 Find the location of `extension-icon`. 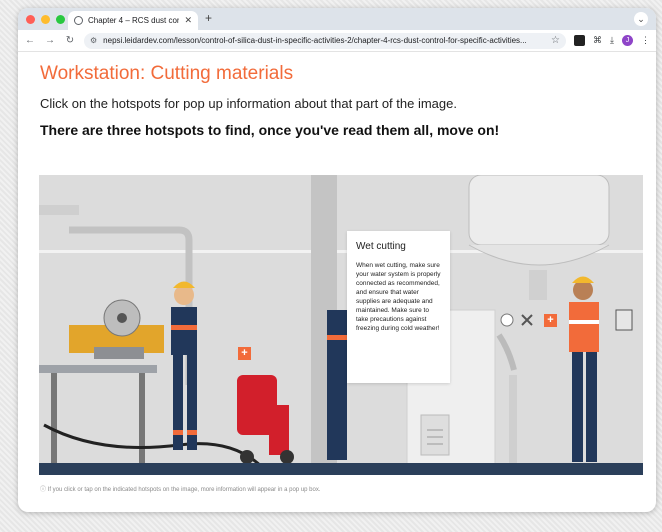

extension-icon is located at coordinates (580, 40).